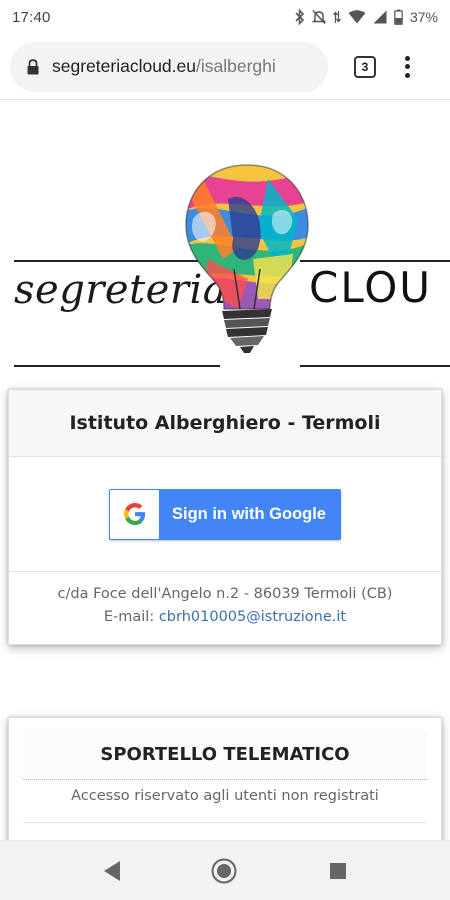 This screenshot has height=900, width=450. I want to click on address-bar: segreteriacloud.eu/isalberghi, so click(169, 66).